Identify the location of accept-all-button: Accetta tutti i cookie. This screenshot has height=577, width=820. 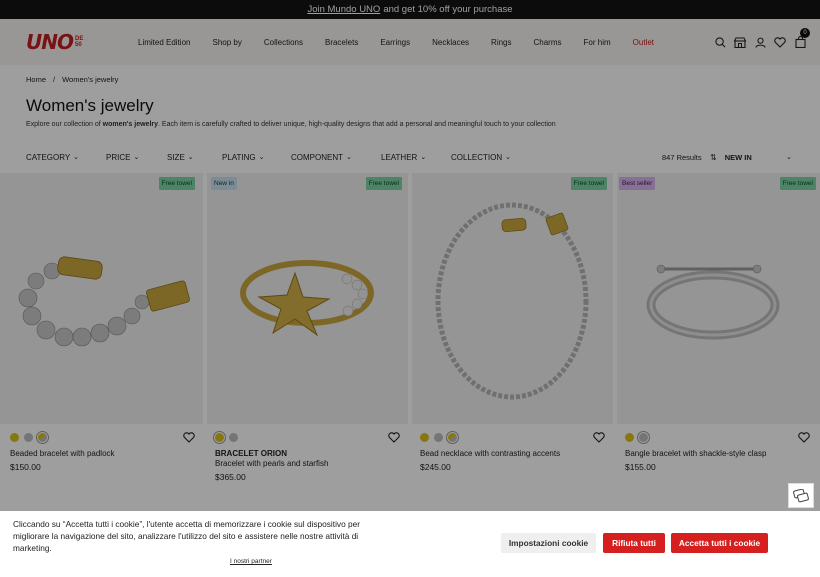
(719, 543).